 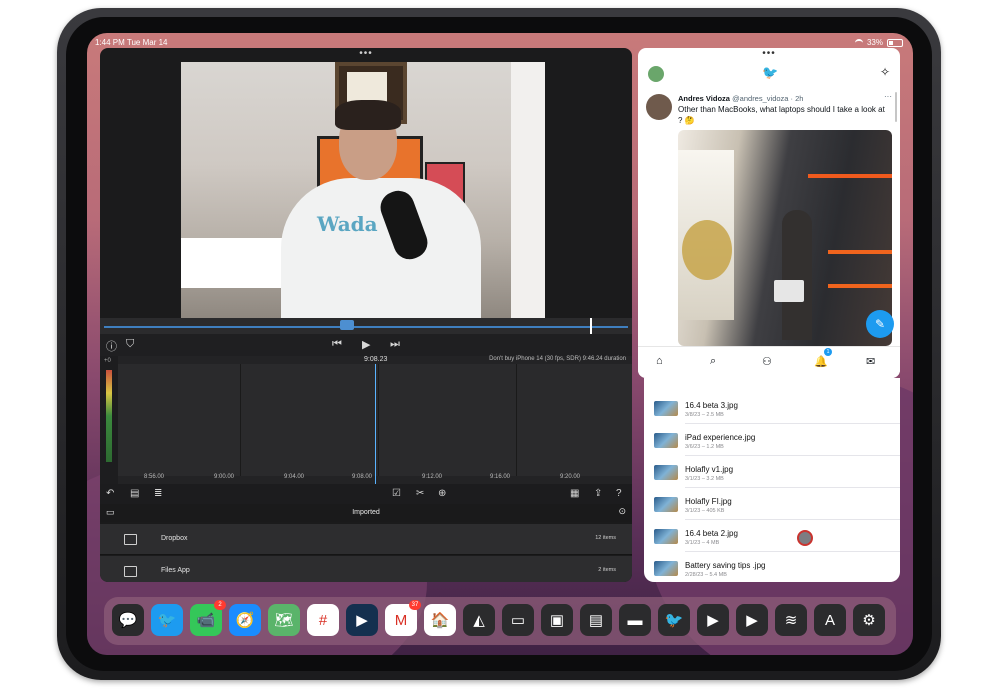 What do you see at coordinates (821, 361) in the screenshot?
I see `notifications-tab-icon: 🔔` at bounding box center [821, 361].